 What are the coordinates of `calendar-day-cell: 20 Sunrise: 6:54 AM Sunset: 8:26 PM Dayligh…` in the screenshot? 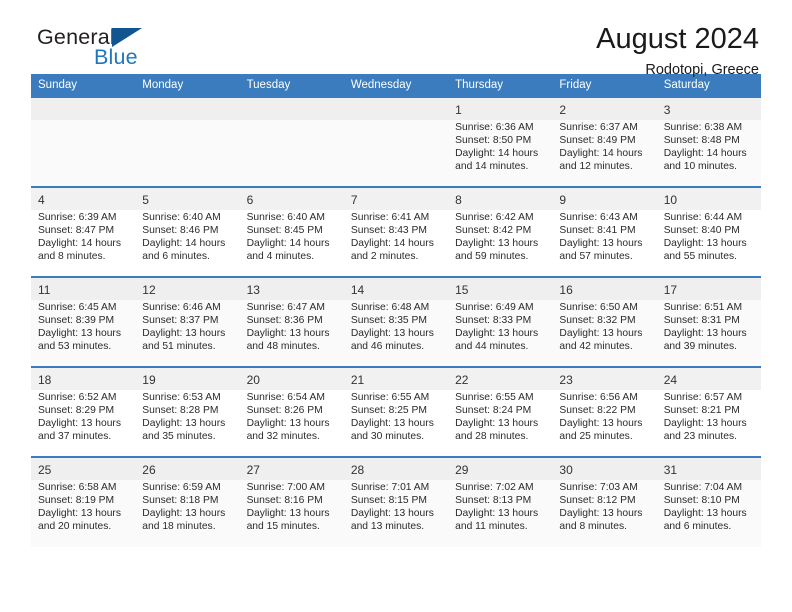 It's located at (291, 411).